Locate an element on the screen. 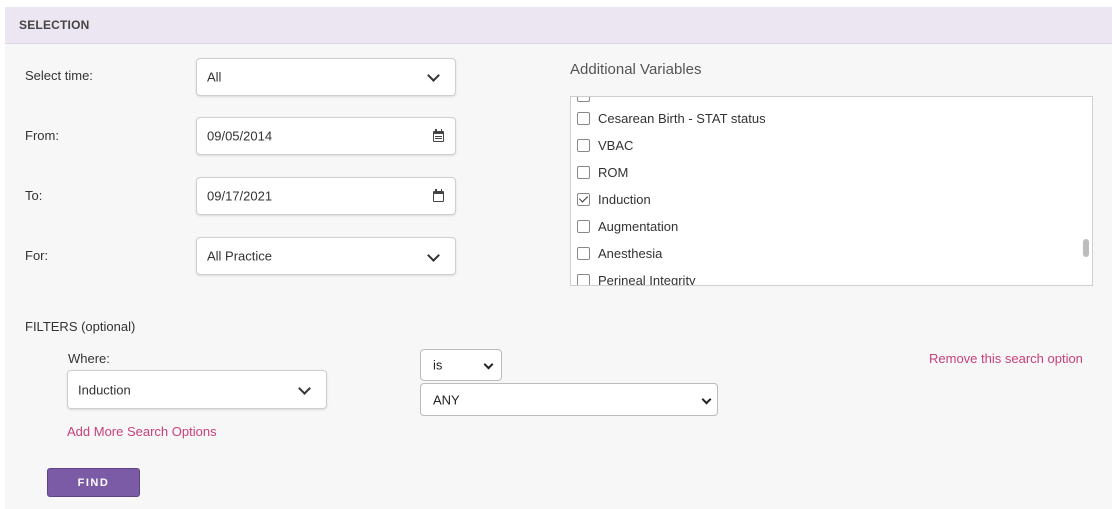 The height and width of the screenshot is (509, 1112). panel-header: SELECTION is located at coordinates (558, 25).